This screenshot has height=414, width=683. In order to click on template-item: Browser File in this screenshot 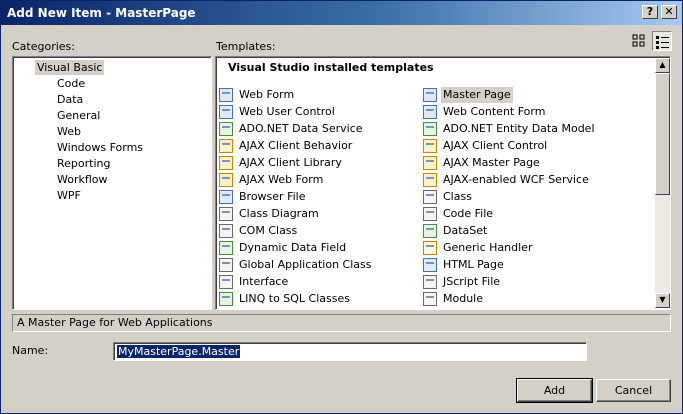, I will do `click(319, 197)`.